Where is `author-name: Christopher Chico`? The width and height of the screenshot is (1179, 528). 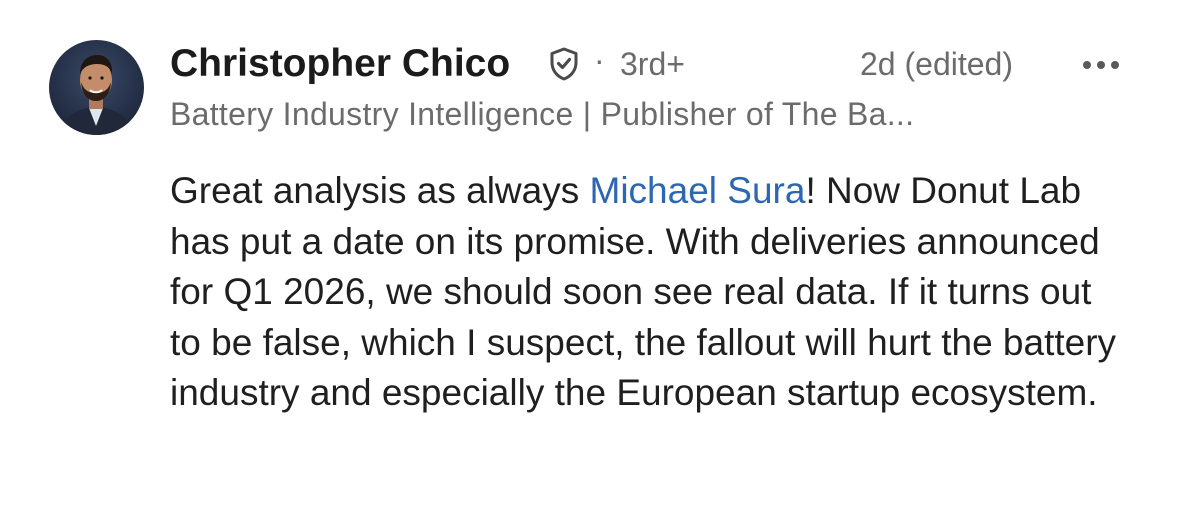
author-name: Christopher Chico is located at coordinates (340, 64).